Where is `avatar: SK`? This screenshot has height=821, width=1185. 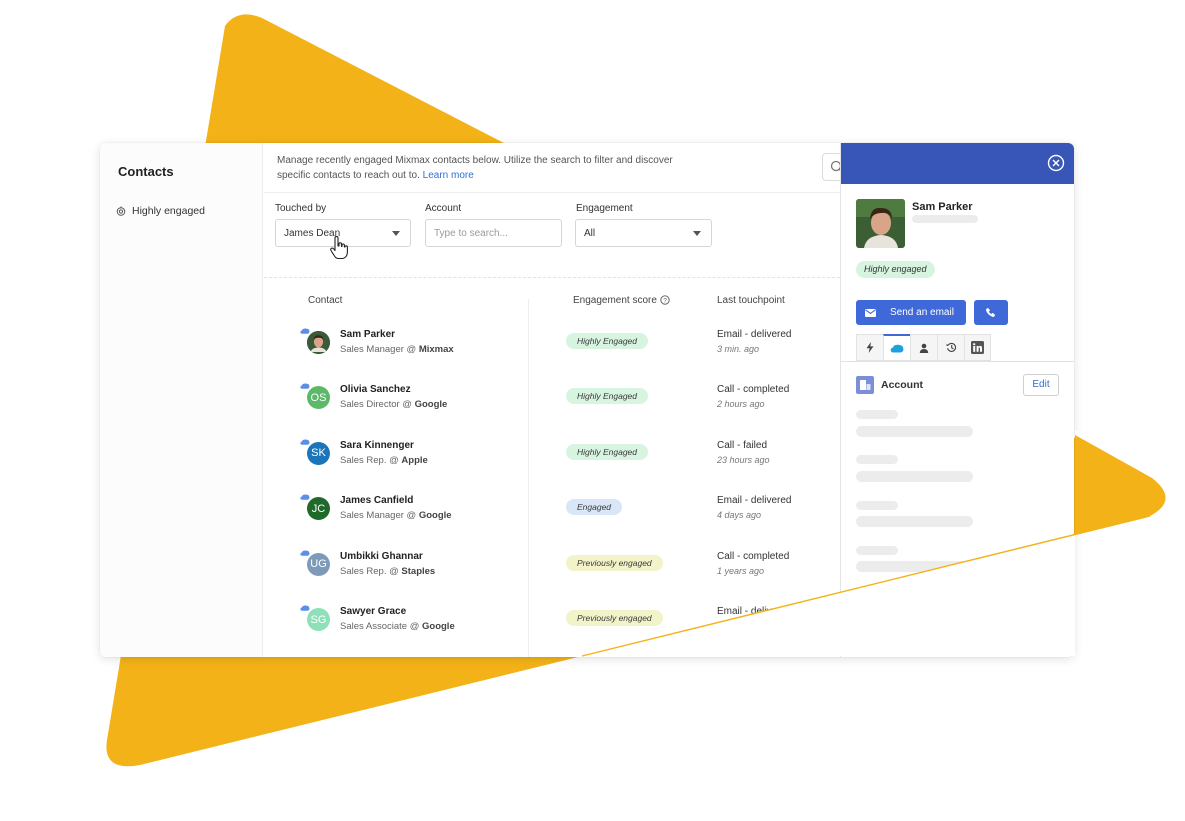 avatar: SK is located at coordinates (318, 453).